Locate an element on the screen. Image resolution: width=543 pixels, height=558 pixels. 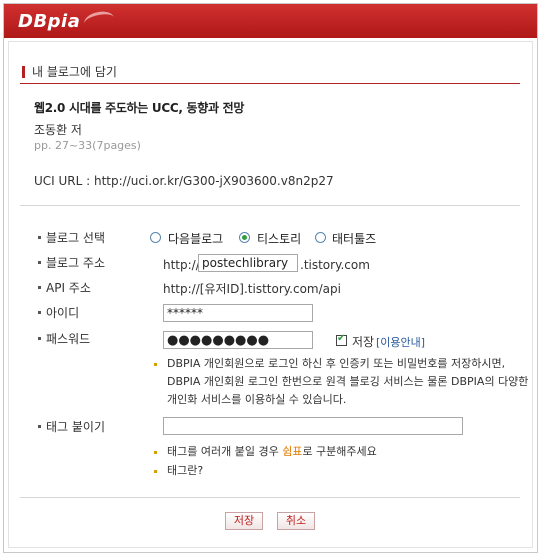
tag-hint-bullet-icon is located at coordinates (155, 452).